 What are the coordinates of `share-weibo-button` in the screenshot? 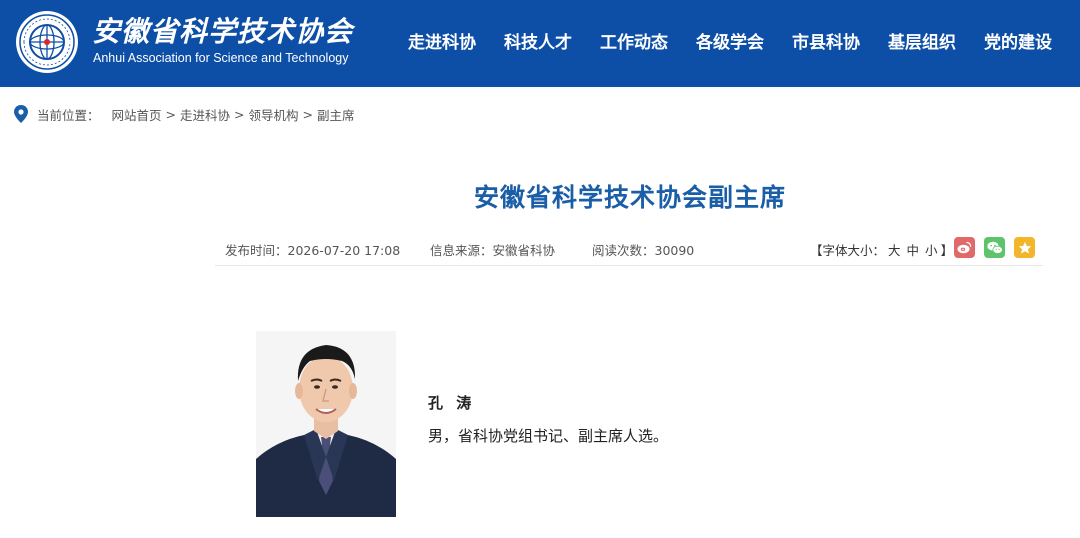 It's located at (964, 247).